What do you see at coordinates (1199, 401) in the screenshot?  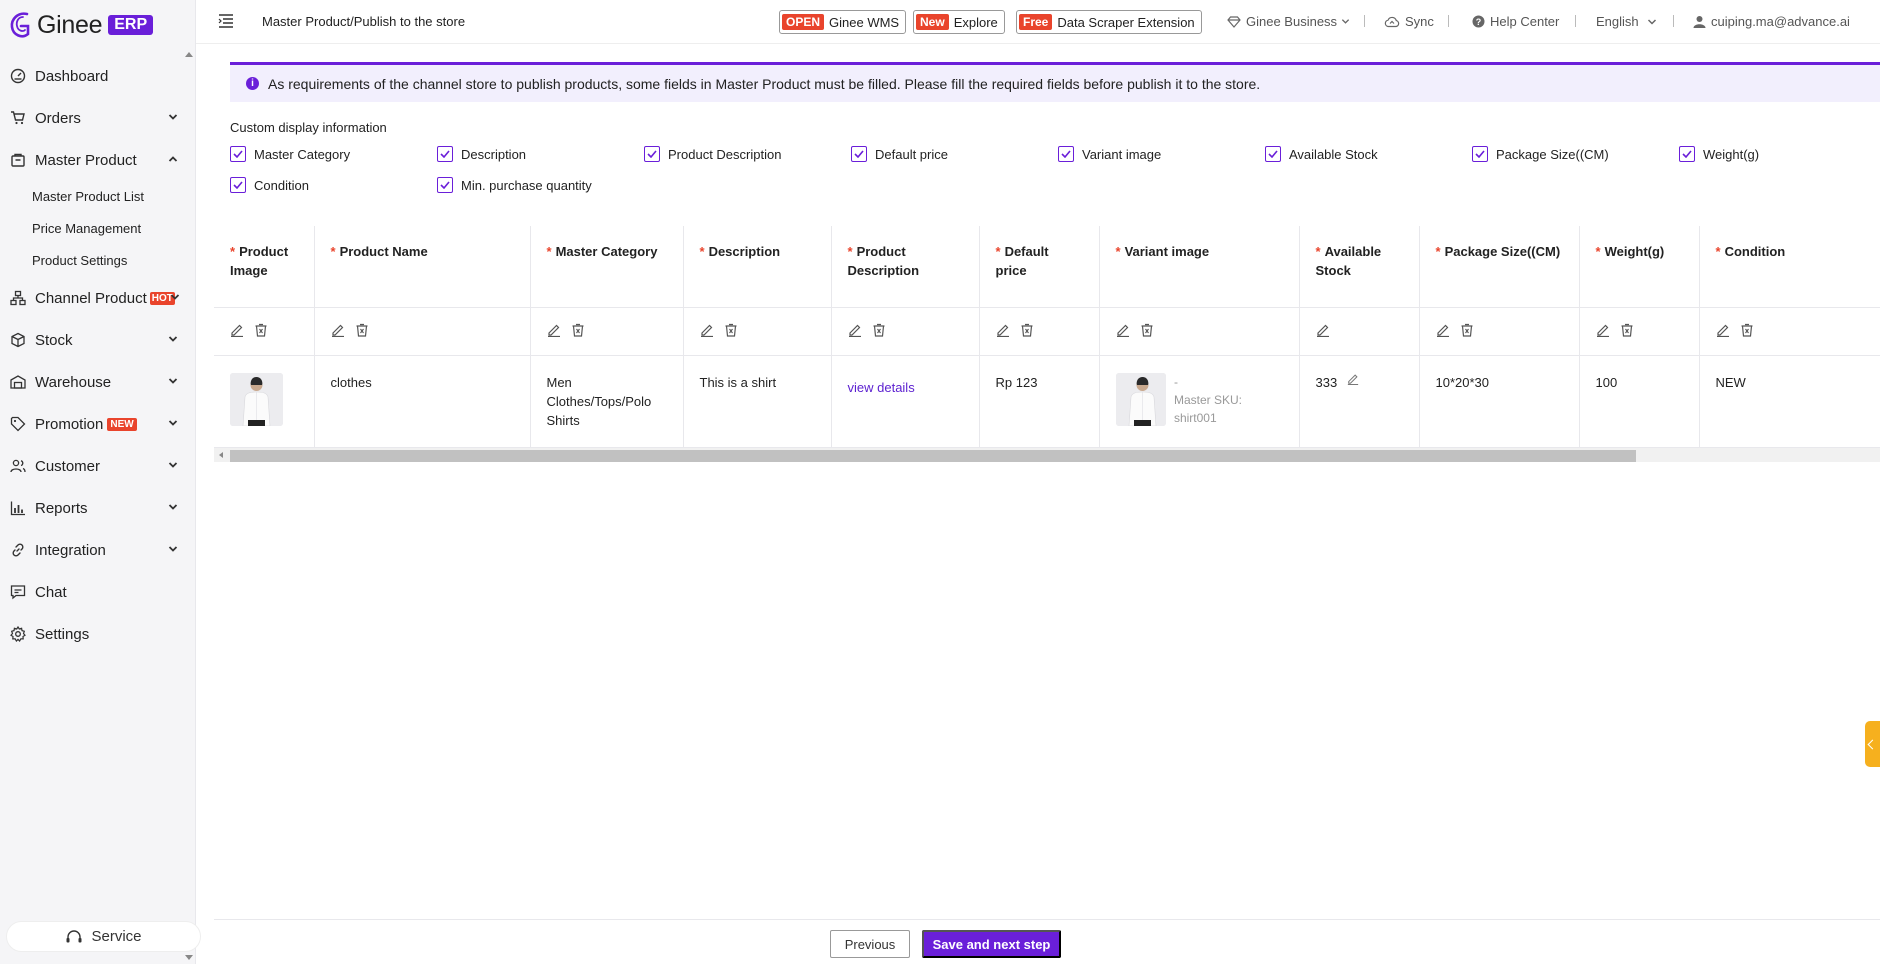 I see `cell-variant-image: - Master SKU: shirt001` at bounding box center [1199, 401].